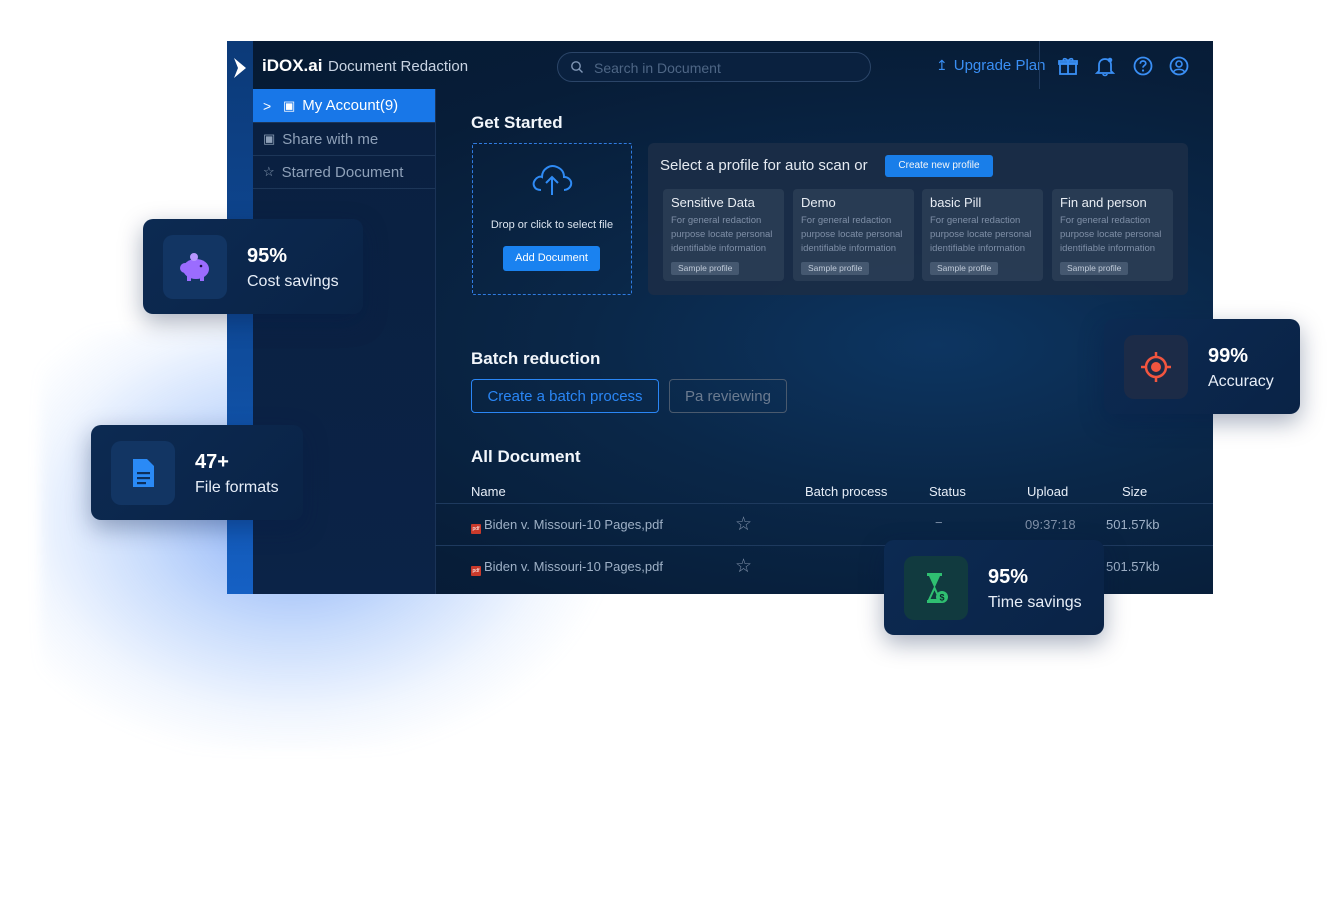 The height and width of the screenshot is (901, 1334). What do you see at coordinates (565, 396) in the screenshot?
I see `create-batch-button: Create a batch process` at bounding box center [565, 396].